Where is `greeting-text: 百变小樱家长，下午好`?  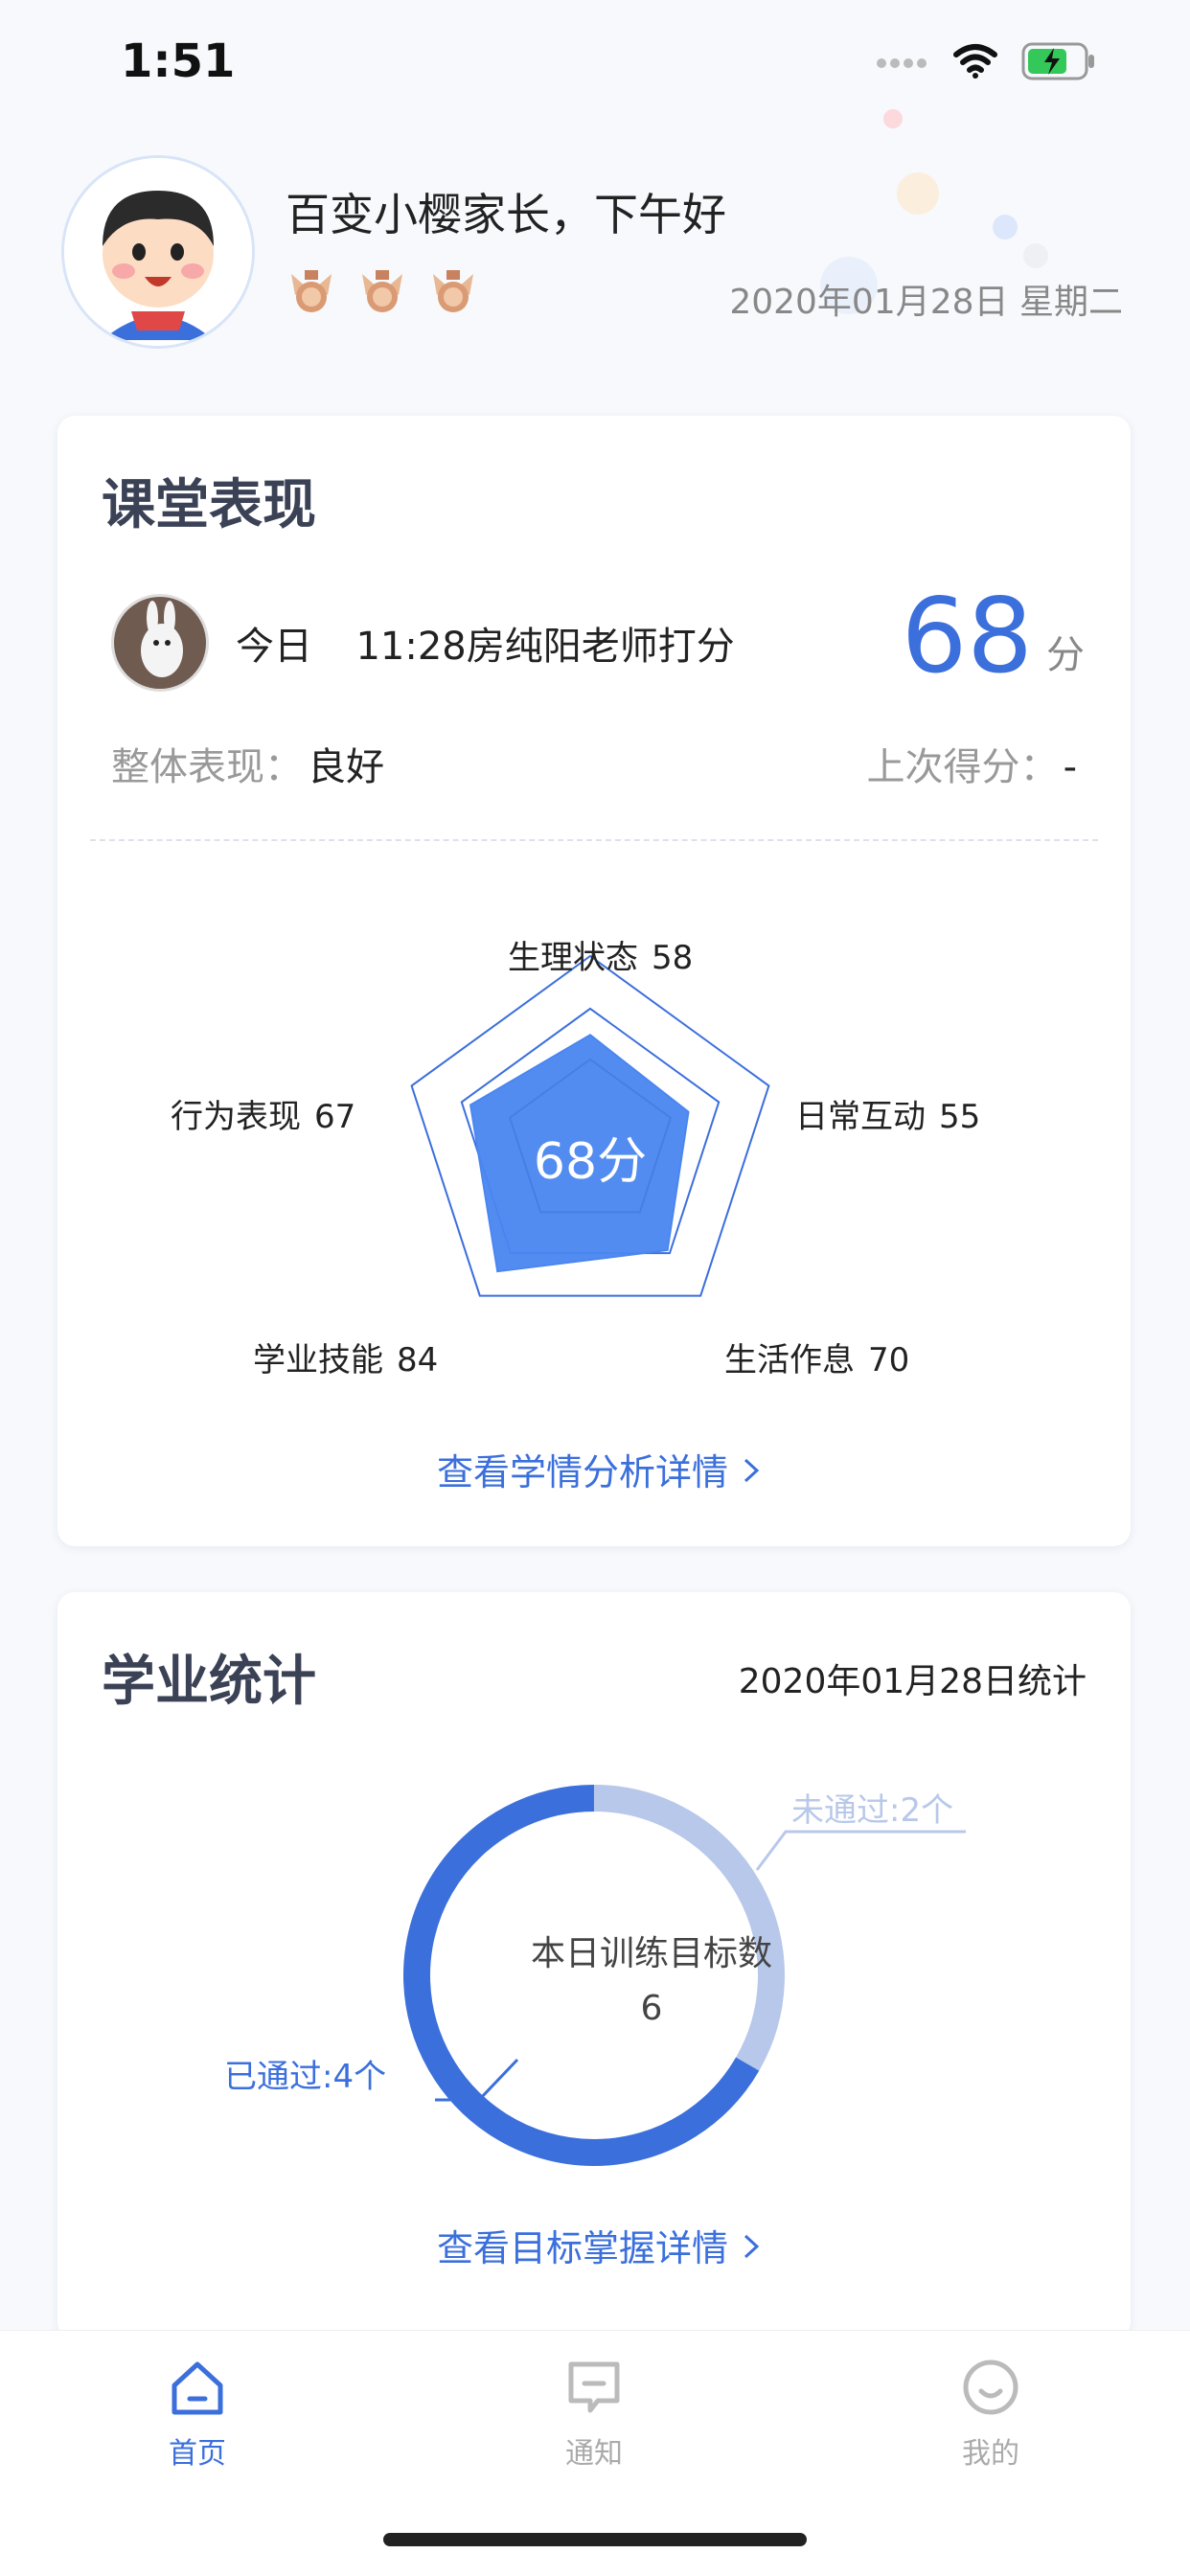 greeting-text: 百变小樱家长，下午好 is located at coordinates (506, 214).